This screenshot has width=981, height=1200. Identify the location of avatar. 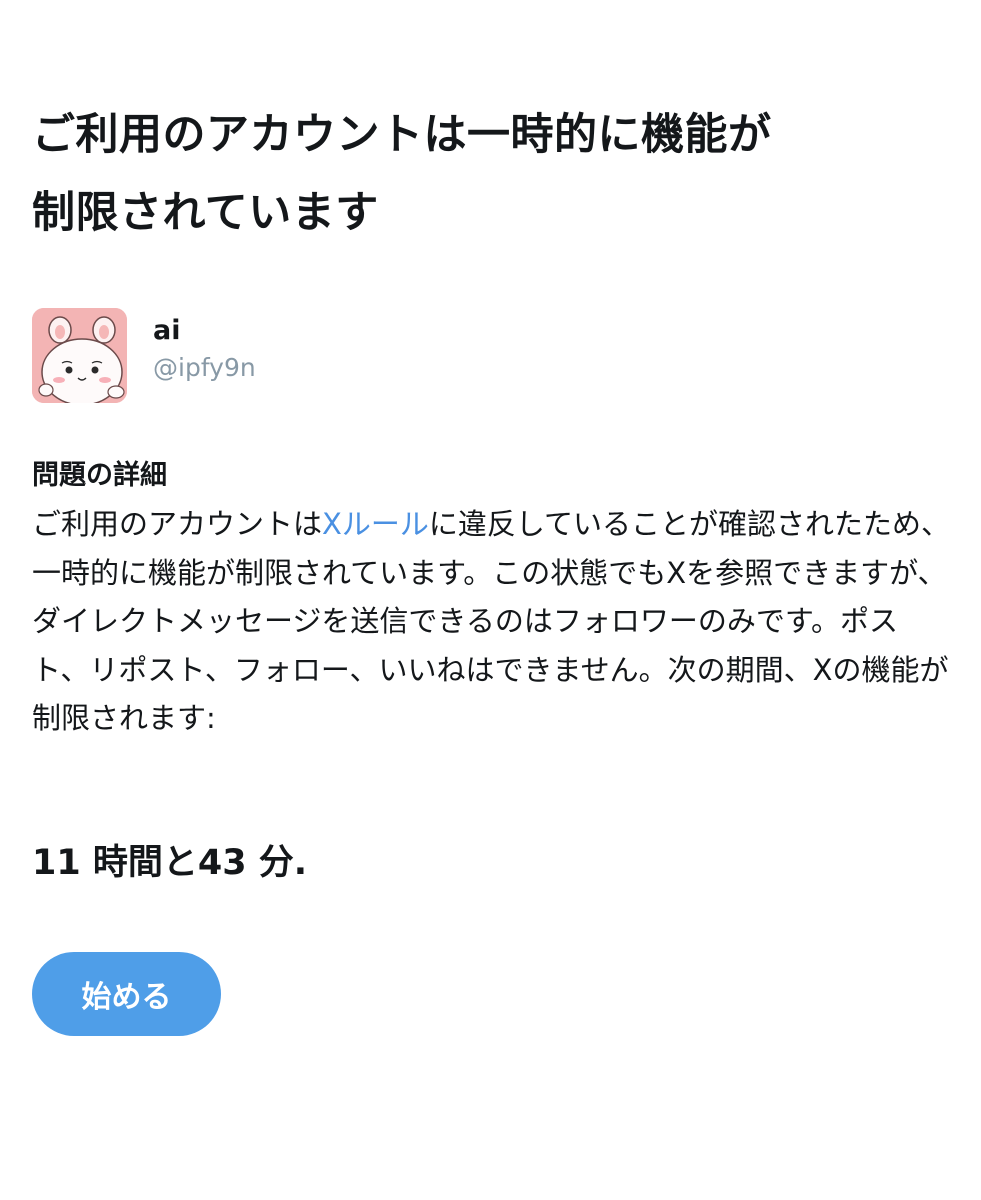
(79, 355).